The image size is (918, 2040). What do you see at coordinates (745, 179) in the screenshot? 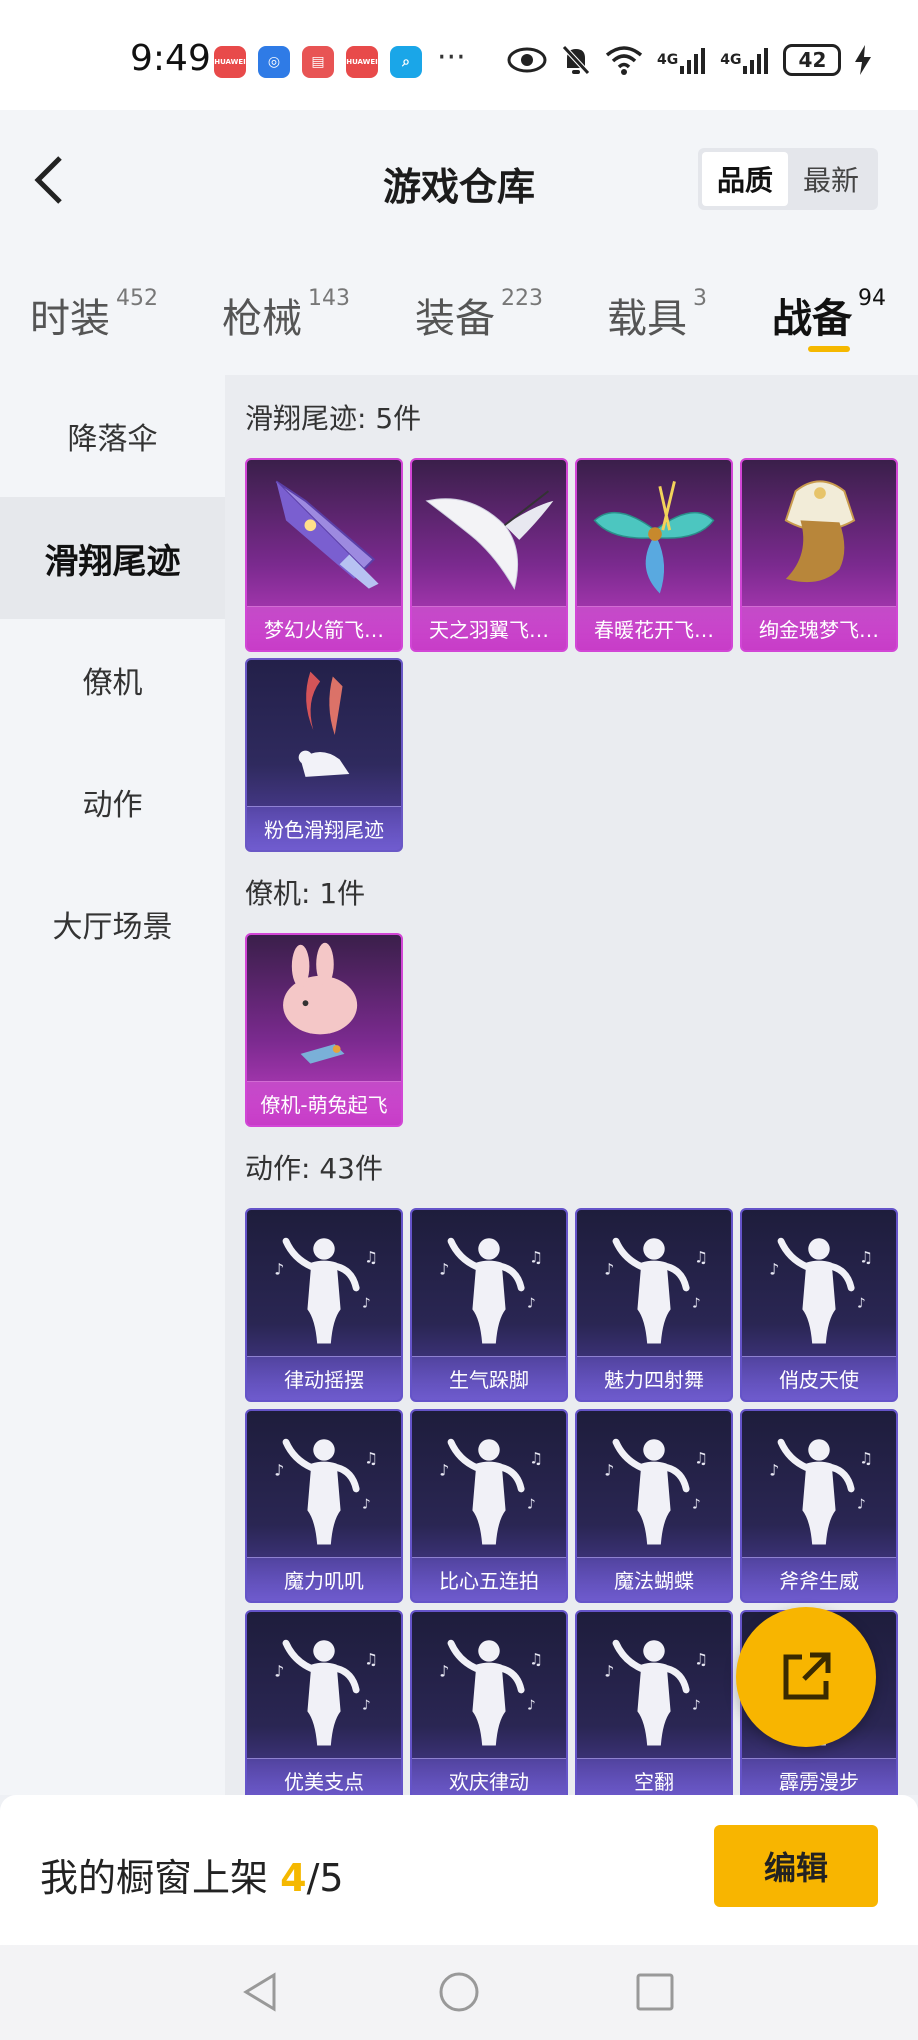
I see `sort-quality-button: 品质` at bounding box center [745, 179].